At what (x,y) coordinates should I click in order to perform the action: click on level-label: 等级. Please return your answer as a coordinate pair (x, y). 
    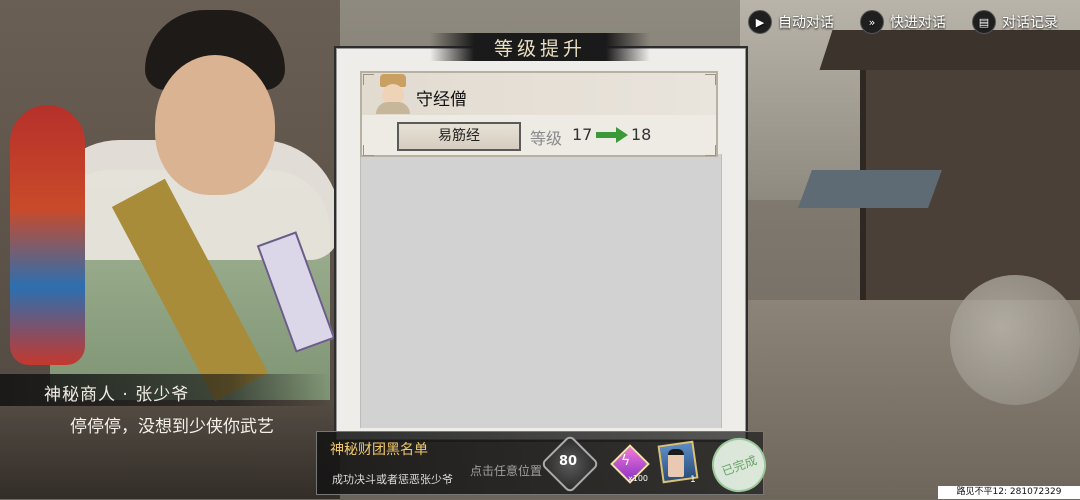
    Looking at the image, I should click on (546, 138).